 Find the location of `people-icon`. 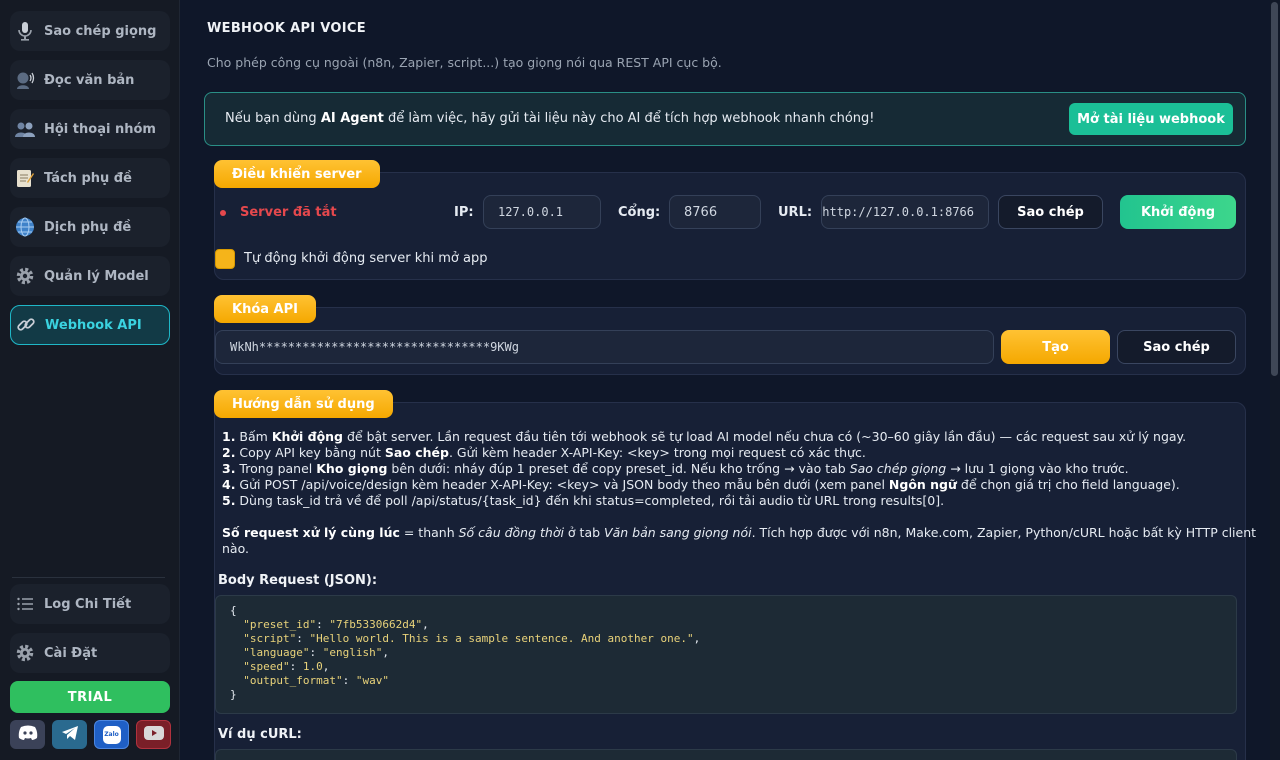

people-icon is located at coordinates (25, 129).